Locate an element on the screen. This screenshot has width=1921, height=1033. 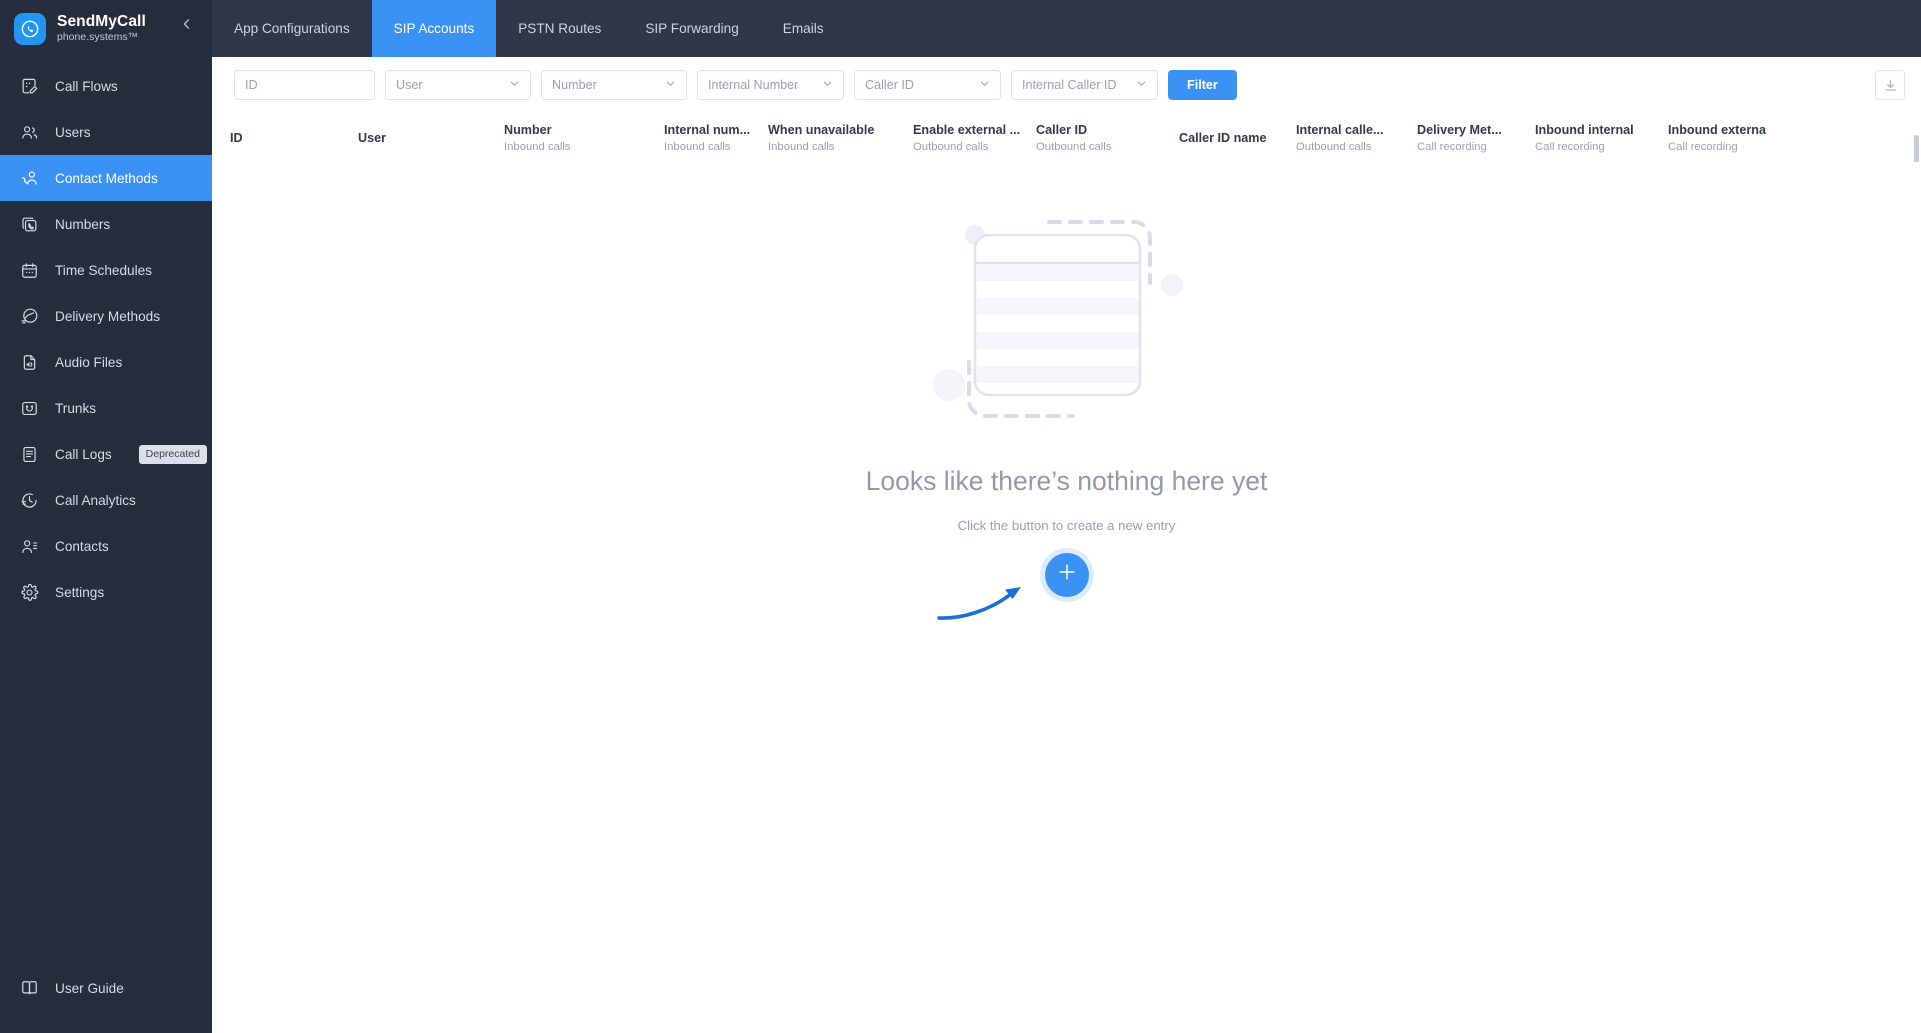
number-filter-select: Number is located at coordinates (614, 85).